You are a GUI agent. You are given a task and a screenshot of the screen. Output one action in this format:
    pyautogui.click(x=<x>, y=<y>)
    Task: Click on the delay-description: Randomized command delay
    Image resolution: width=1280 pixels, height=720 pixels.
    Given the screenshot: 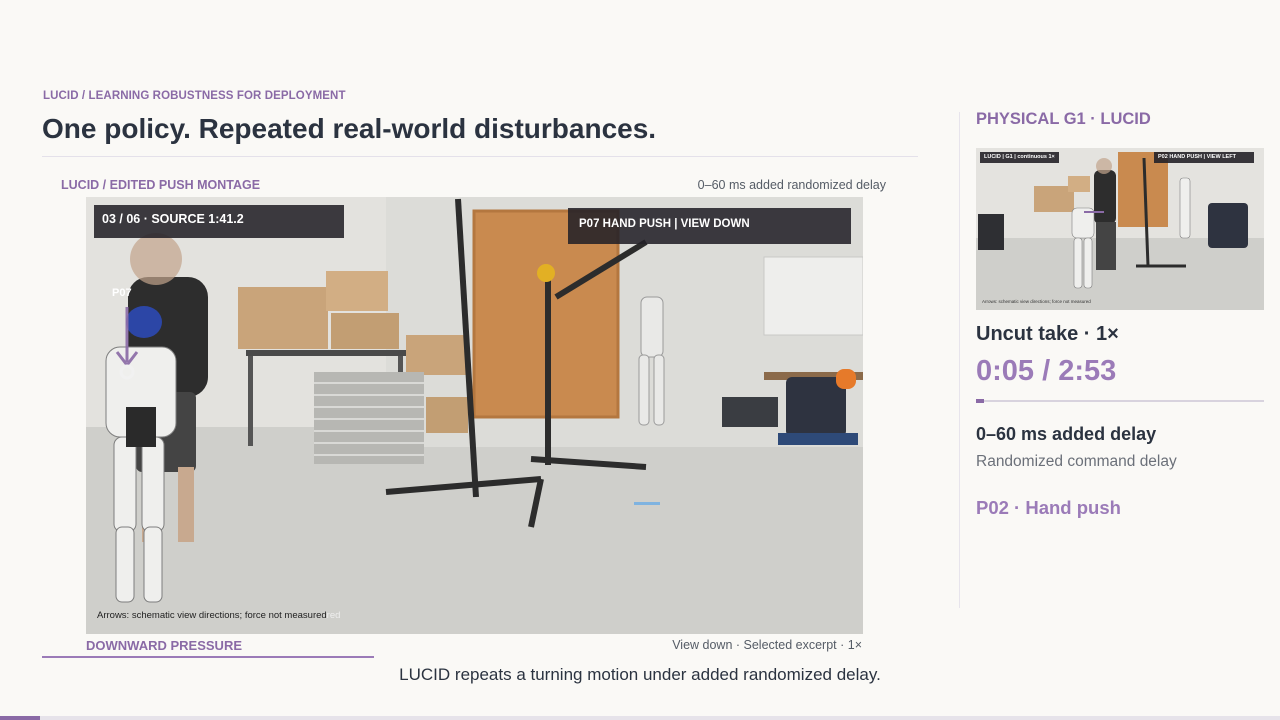 What is the action you would take?
    pyautogui.click(x=1076, y=461)
    